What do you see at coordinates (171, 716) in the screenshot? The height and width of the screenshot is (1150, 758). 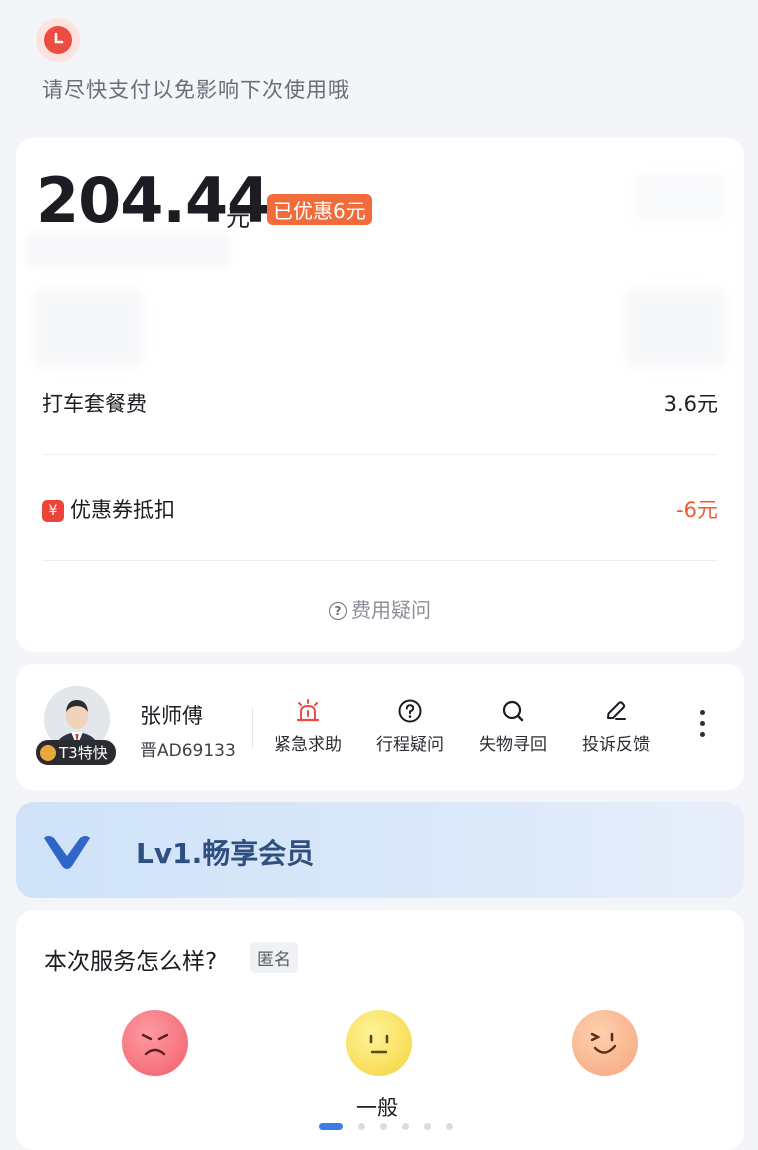 I see `driver-name: 张师傅` at bounding box center [171, 716].